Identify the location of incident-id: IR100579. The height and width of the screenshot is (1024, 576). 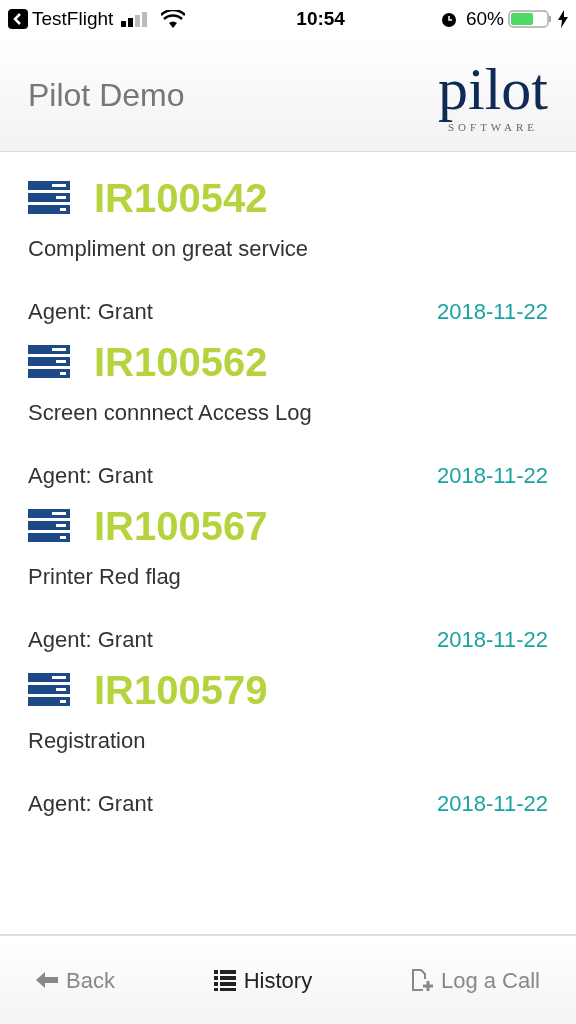
(181, 690).